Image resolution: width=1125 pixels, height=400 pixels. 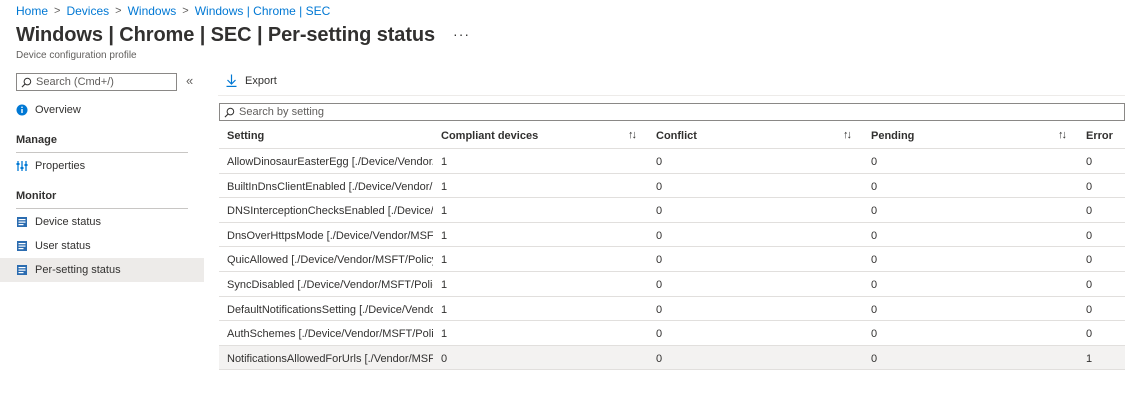 What do you see at coordinates (22, 166) in the screenshot?
I see `sliders-icon` at bounding box center [22, 166].